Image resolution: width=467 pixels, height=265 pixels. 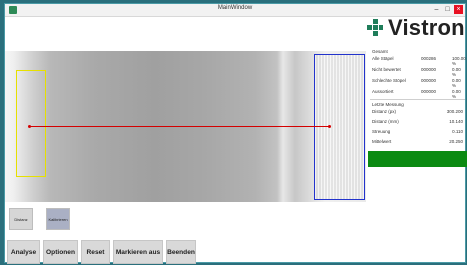 I want to click on logo-text: Vistron, so click(x=426, y=27).